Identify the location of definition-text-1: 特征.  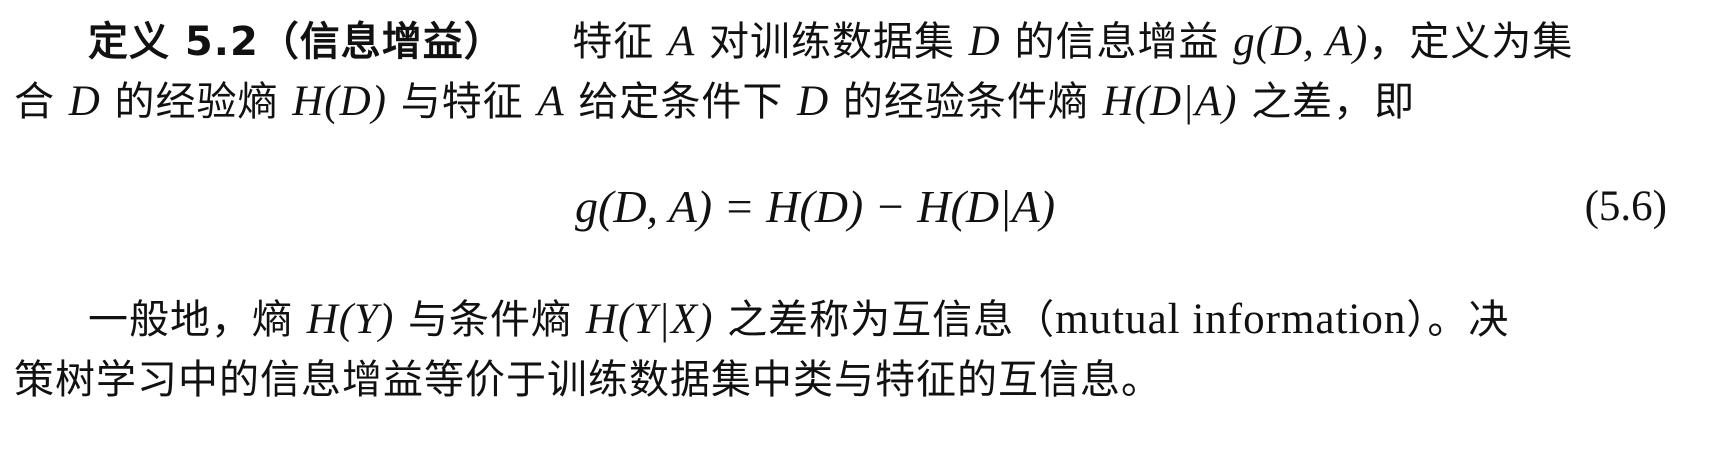
(613, 42).